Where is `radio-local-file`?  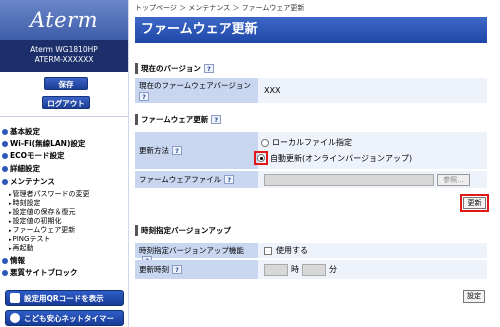
radio-local-file is located at coordinates (265, 142).